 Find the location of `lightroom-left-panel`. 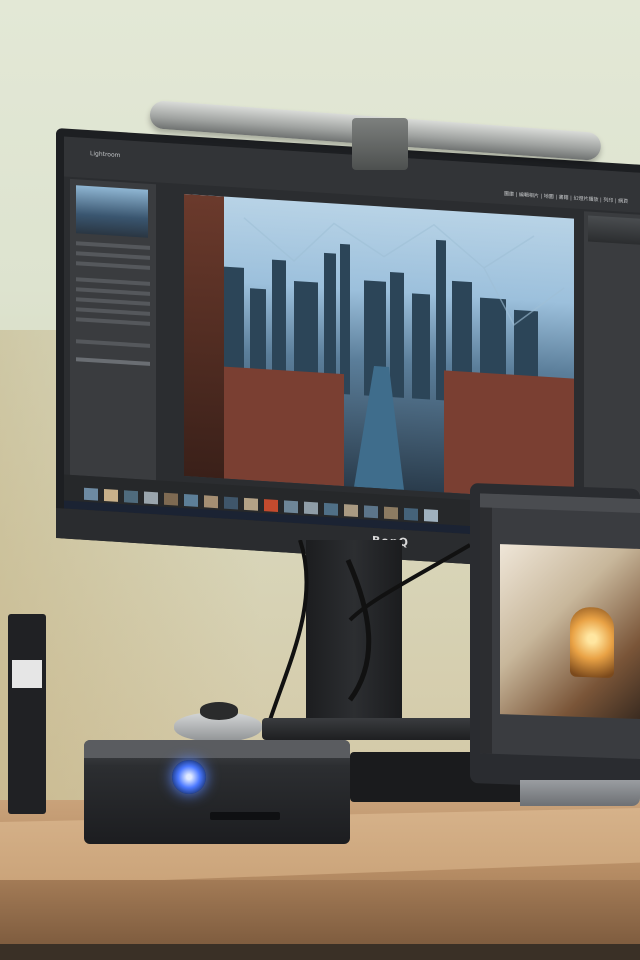

lightroom-left-panel is located at coordinates (113, 329).